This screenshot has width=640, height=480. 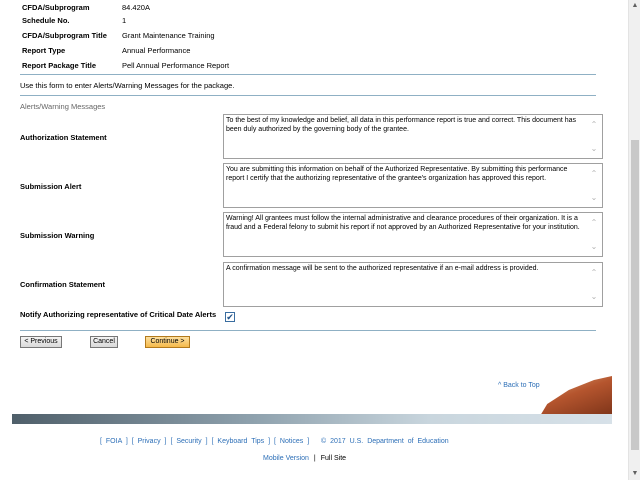 I want to click on meta-label: Report Type, so click(x=44, y=50).